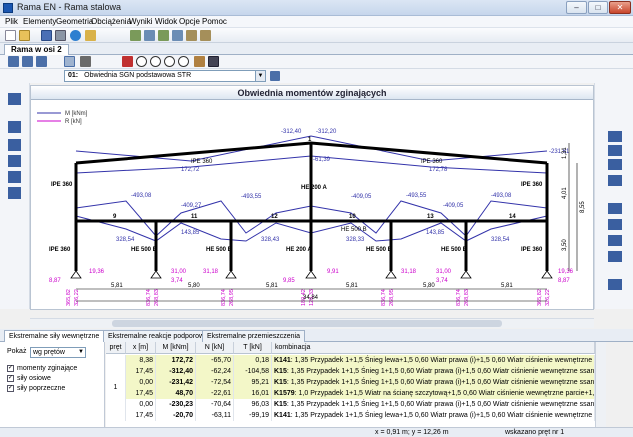 Image resolution: width=633 pixels, height=437 pixels. I want to click on tool-2-icon, so click(149, 35).